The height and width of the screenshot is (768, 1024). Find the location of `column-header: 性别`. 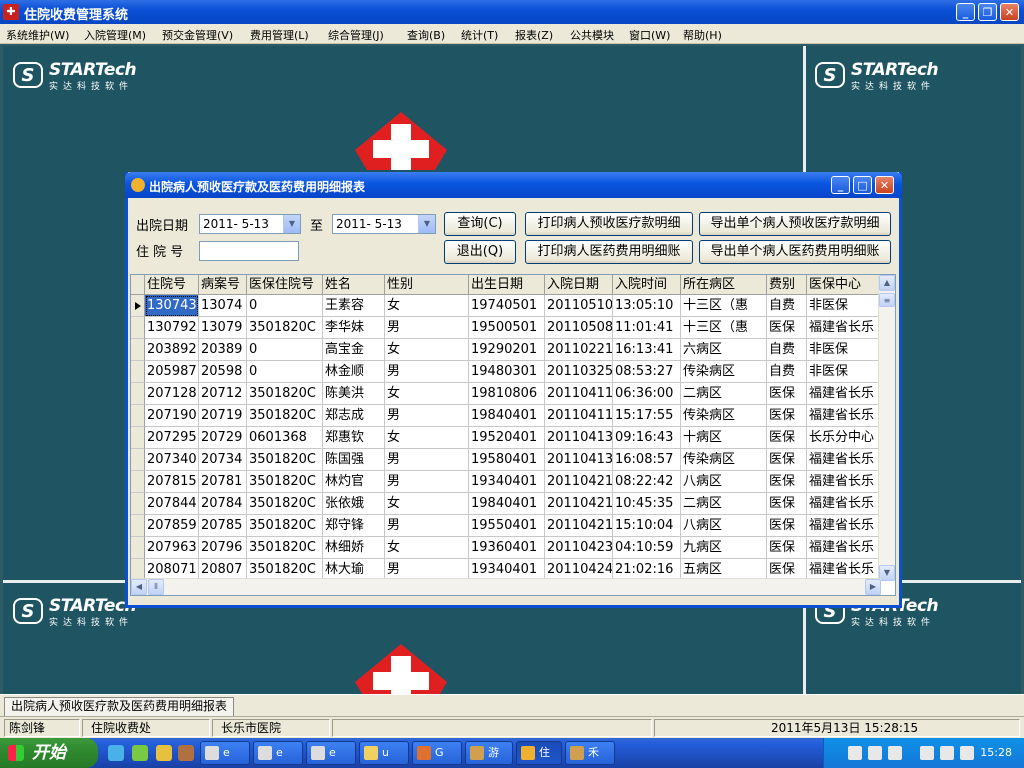

column-header: 性别 is located at coordinates (427, 285).